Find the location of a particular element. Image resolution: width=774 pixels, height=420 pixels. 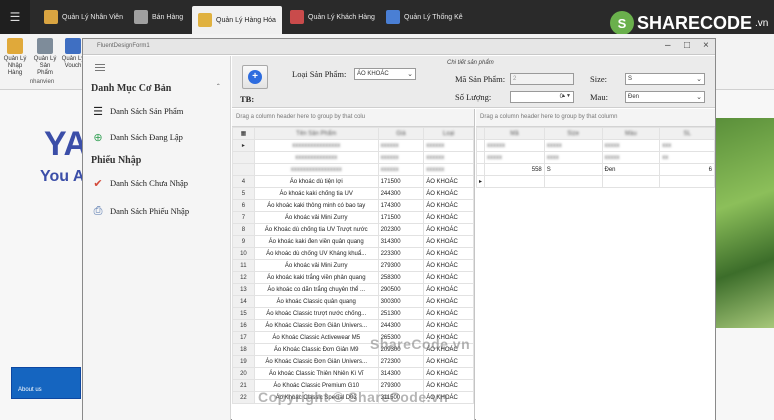

sidebar-item-danh-sach-chua-nhap: ✔ Danh Sách Chưa Nhập is located at coordinates (139, 183).